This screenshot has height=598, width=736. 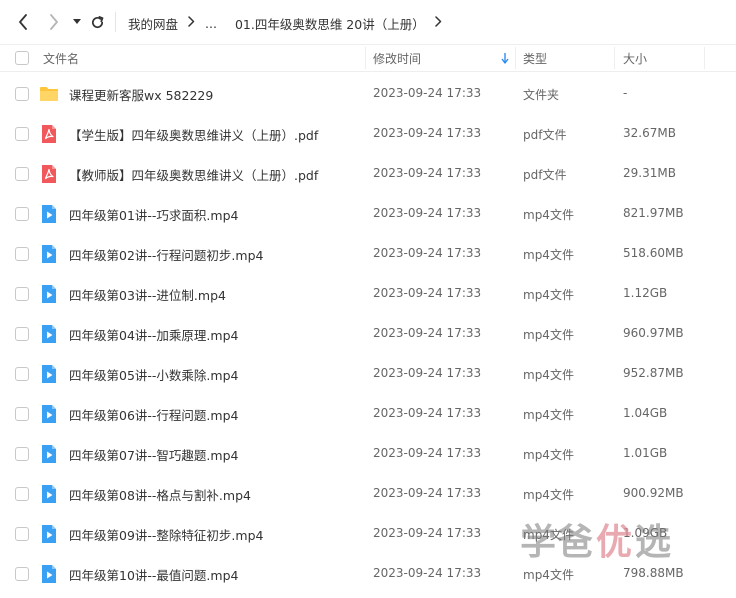 What do you see at coordinates (649, 133) in the screenshot?
I see `file-size: 32.67MB` at bounding box center [649, 133].